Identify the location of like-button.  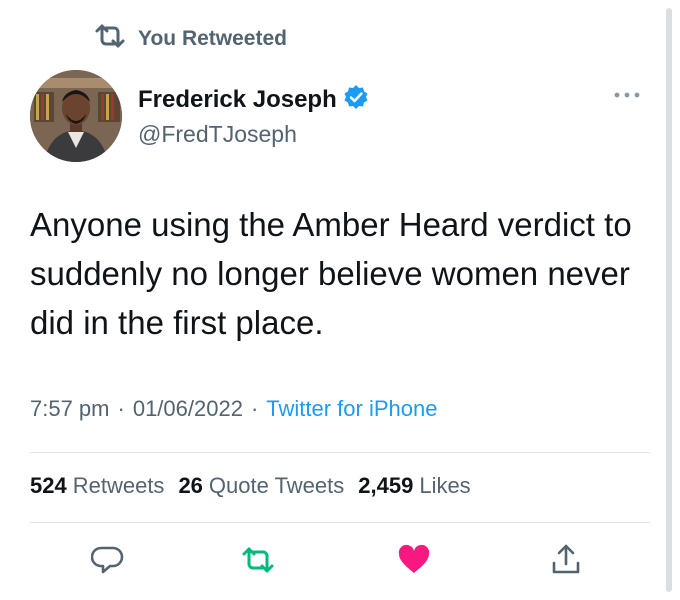
(414, 562).